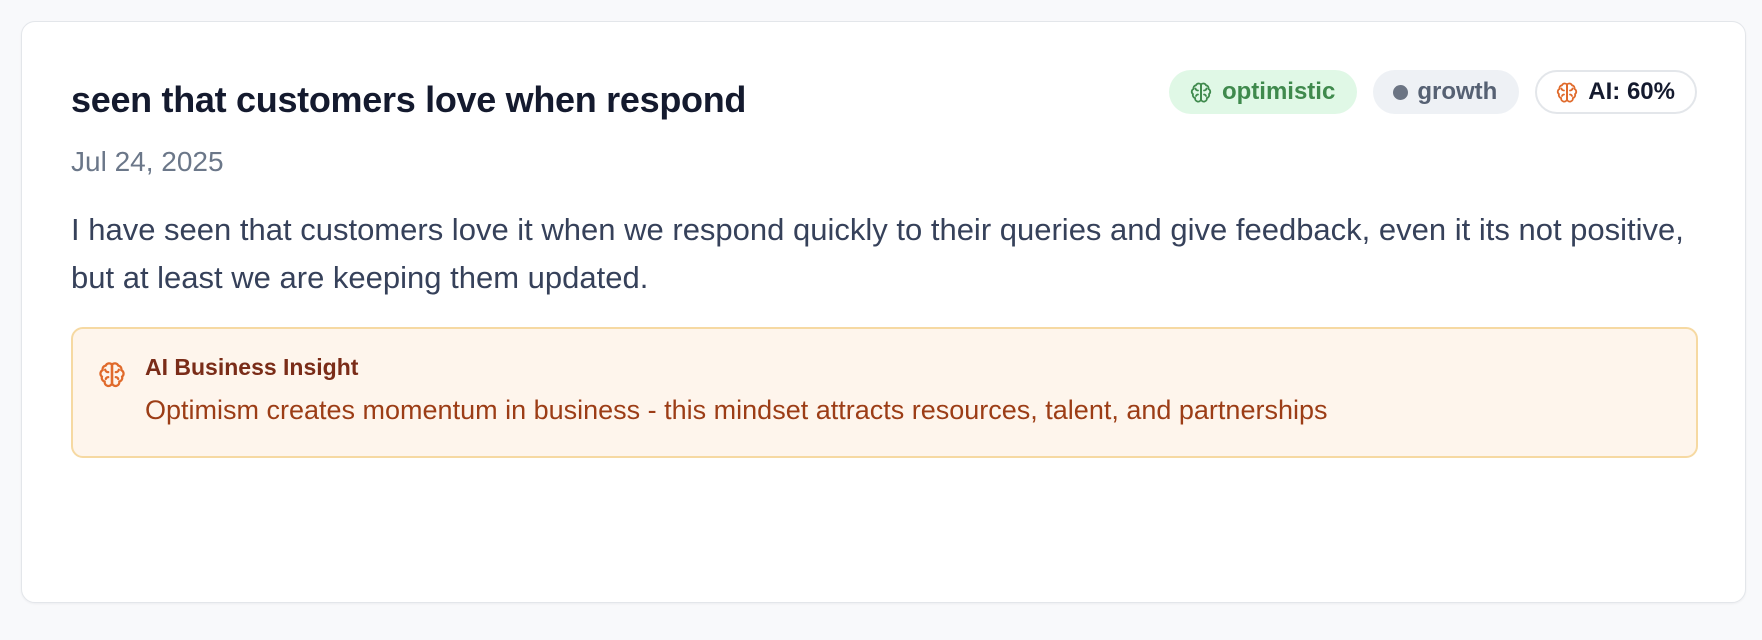 This screenshot has width=1762, height=640. I want to click on insight-heading: AI Business Insight, so click(252, 367).